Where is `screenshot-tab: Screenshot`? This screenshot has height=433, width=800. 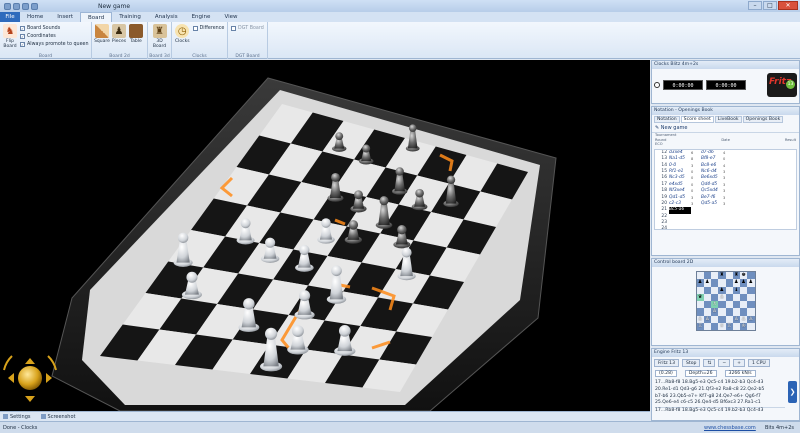
screenshot-tab: Screenshot is located at coordinates (58, 417).